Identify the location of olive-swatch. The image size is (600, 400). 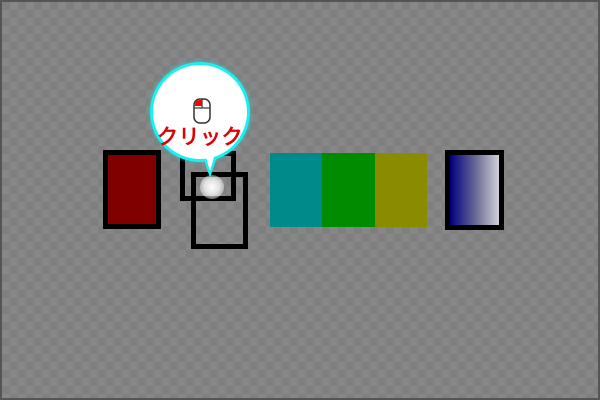
(400, 190).